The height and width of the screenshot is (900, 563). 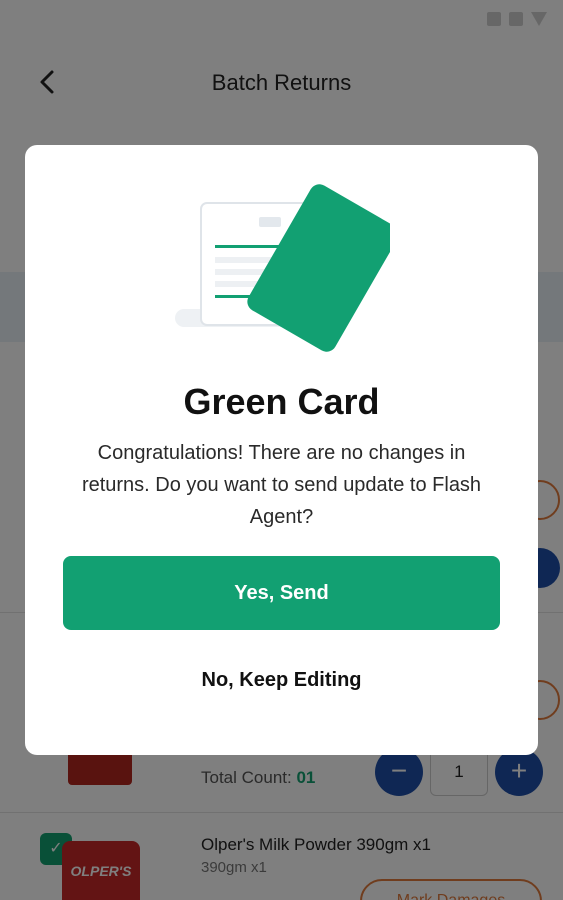 What do you see at coordinates (282, 268) in the screenshot?
I see `green-card-illustration-icon` at bounding box center [282, 268].